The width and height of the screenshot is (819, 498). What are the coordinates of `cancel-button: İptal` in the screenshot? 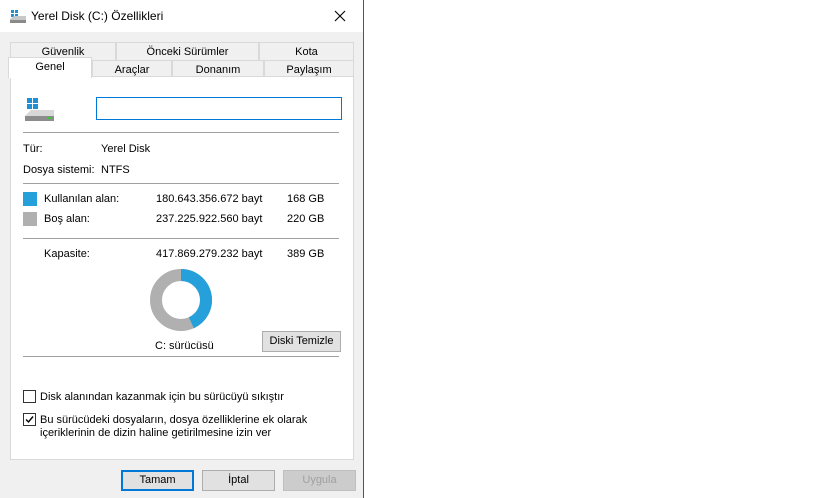 It's located at (238, 480).